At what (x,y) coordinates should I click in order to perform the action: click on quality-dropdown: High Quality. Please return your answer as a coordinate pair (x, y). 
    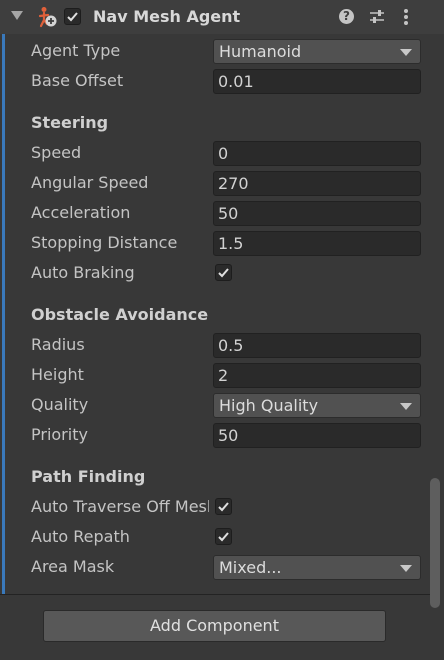
    Looking at the image, I should click on (317, 405).